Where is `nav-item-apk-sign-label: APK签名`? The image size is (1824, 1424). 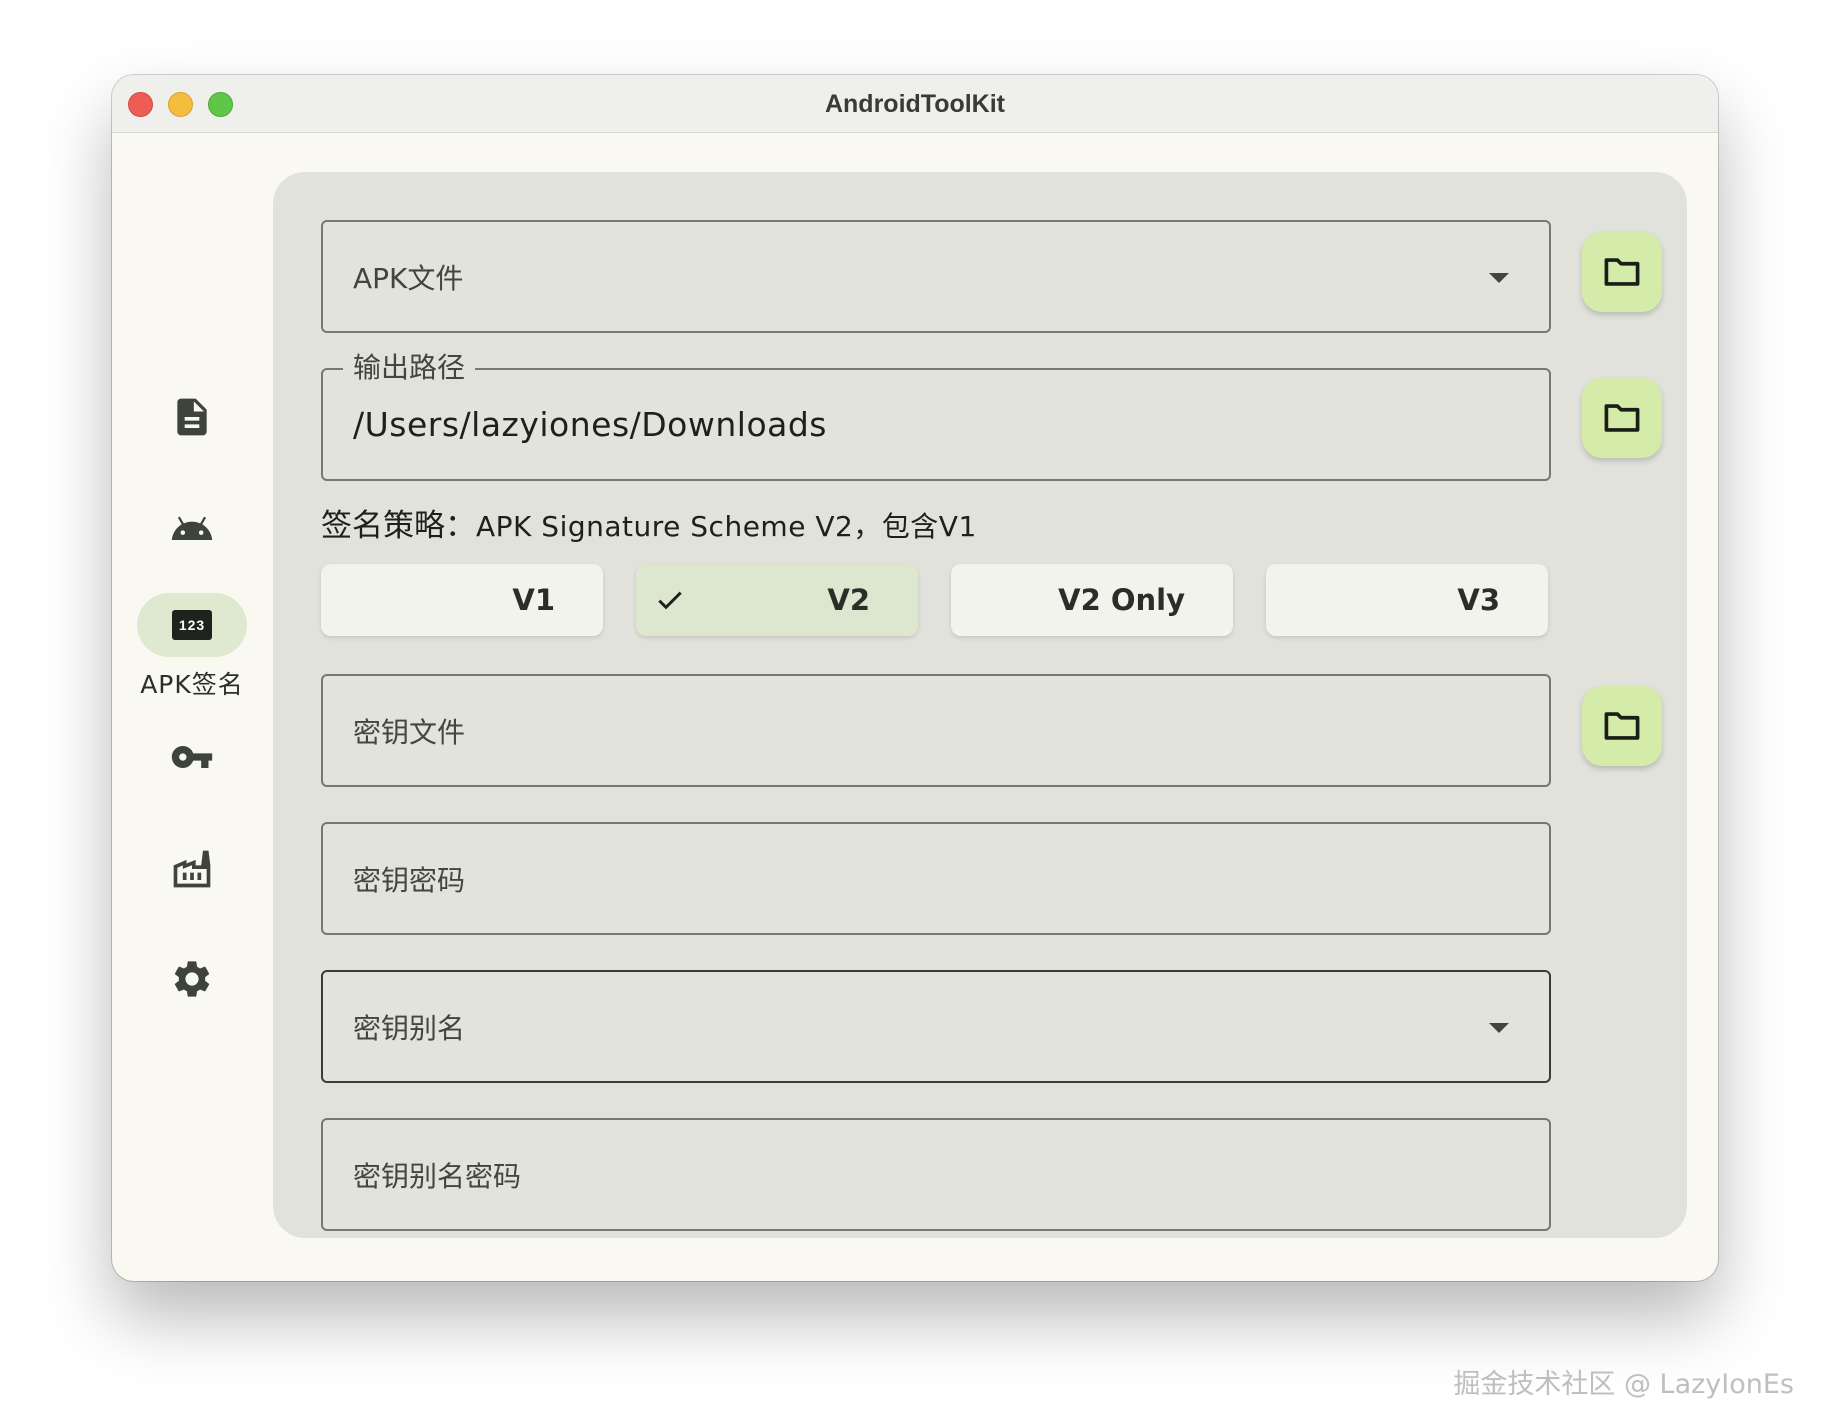
nav-item-apk-sign-label: APK签名 is located at coordinates (192, 684).